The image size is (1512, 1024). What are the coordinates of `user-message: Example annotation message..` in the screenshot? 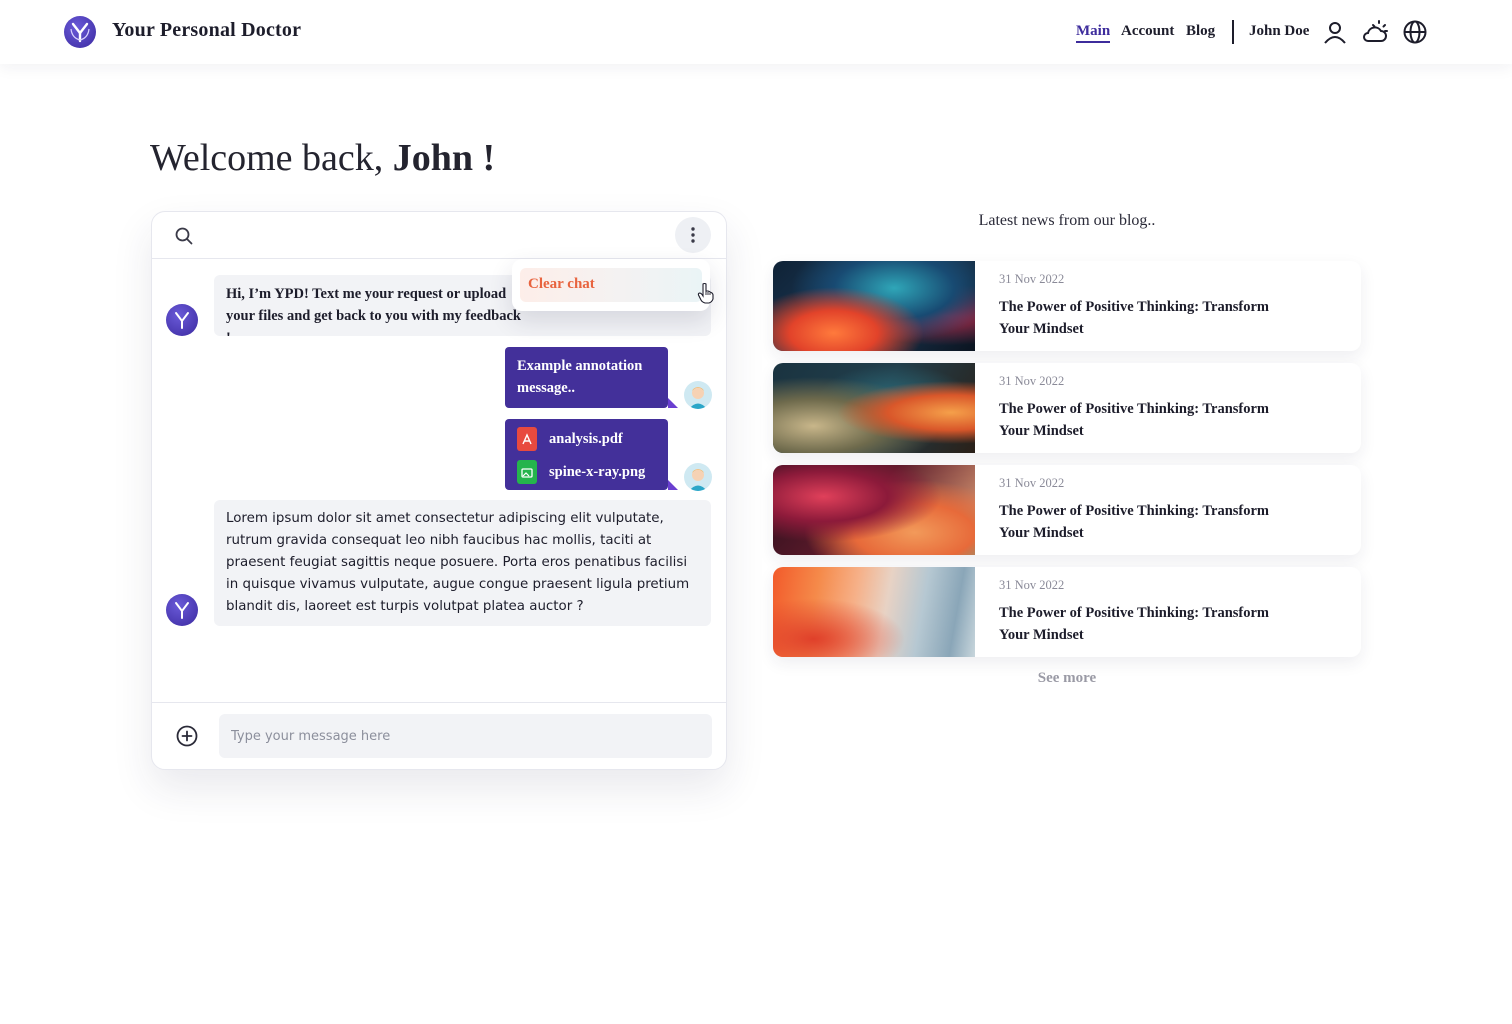 It's located at (586, 377).